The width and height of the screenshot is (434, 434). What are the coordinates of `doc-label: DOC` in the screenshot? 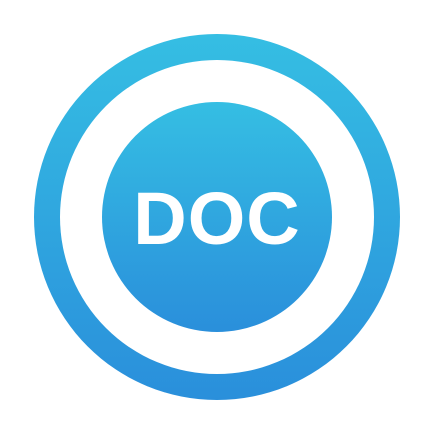 It's located at (216, 218).